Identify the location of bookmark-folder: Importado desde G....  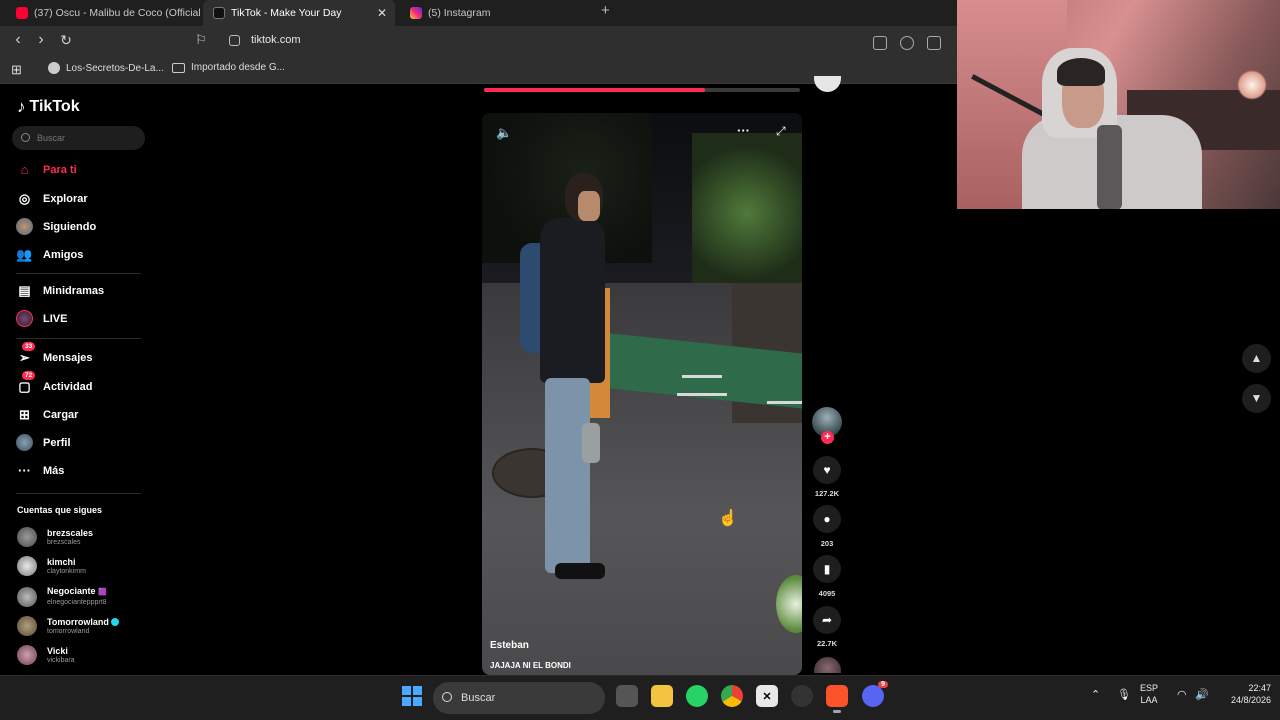
(228, 67).